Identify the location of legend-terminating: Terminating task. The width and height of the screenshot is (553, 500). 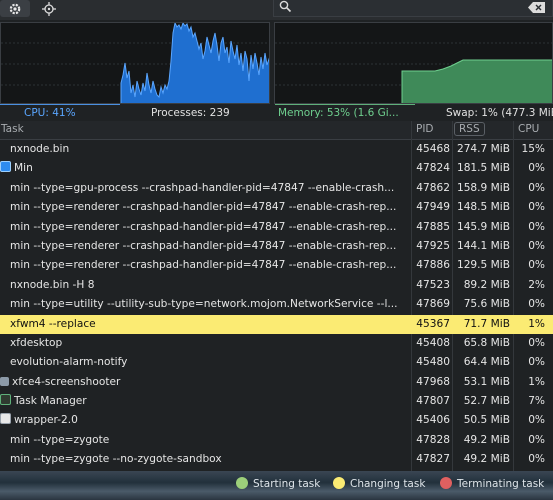
(492, 484).